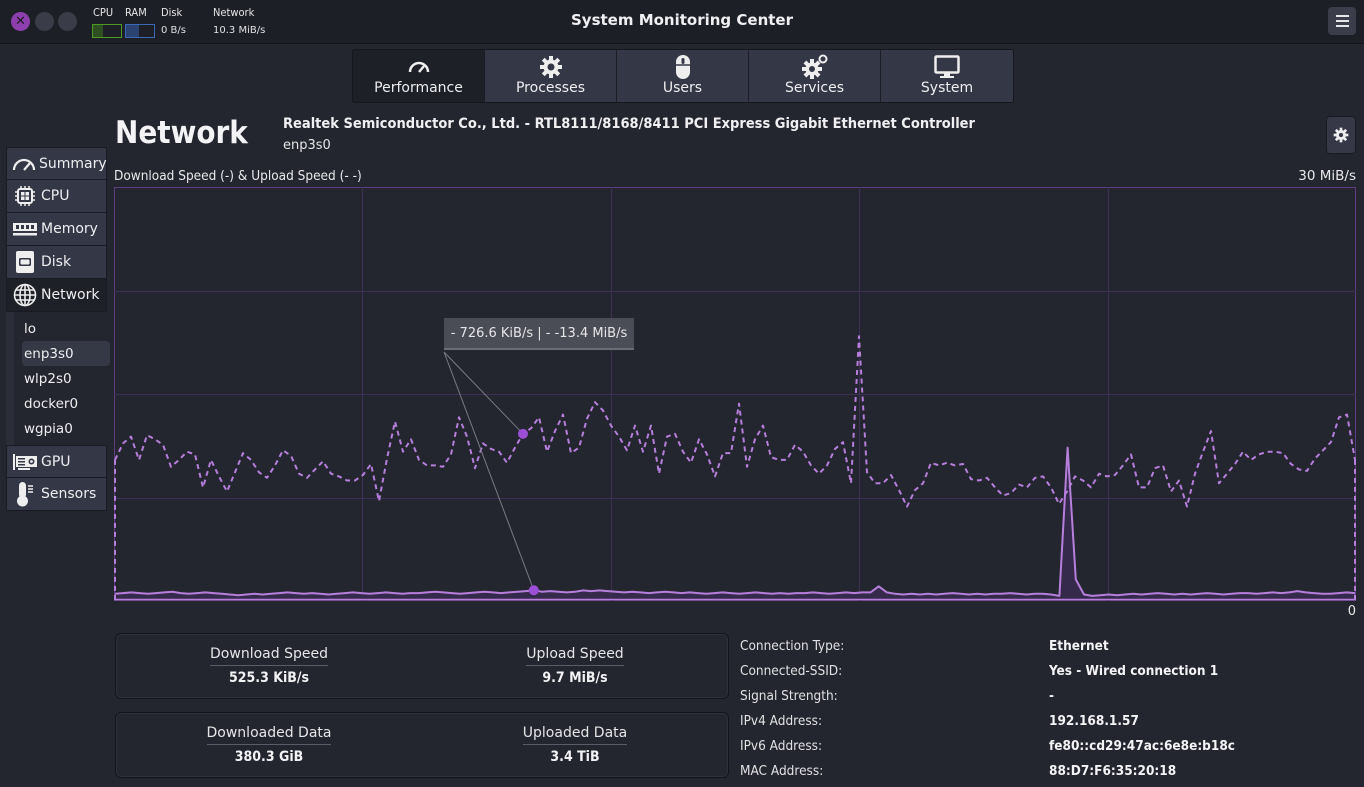  What do you see at coordinates (814, 88) in the screenshot?
I see `tab-label: Services` at bounding box center [814, 88].